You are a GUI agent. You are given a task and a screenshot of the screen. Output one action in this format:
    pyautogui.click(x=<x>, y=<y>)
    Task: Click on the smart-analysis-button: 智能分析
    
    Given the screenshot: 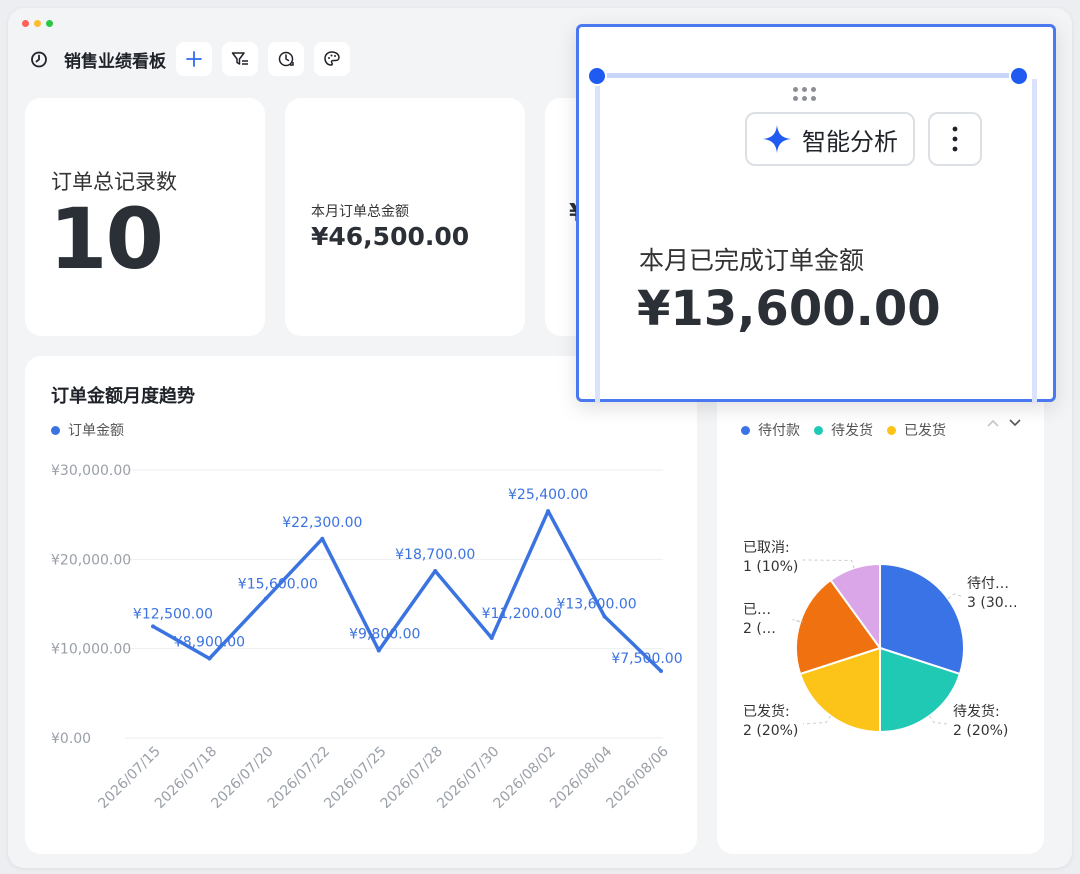 What is the action you would take?
    pyautogui.click(x=830, y=139)
    